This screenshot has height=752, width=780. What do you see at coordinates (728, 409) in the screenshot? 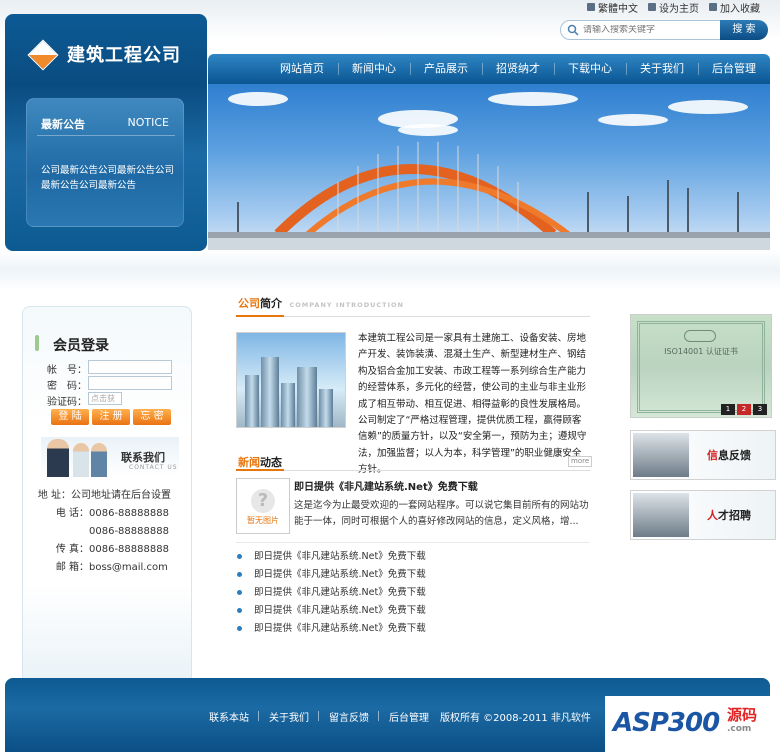
I see `slide-page: 1` at bounding box center [728, 409].